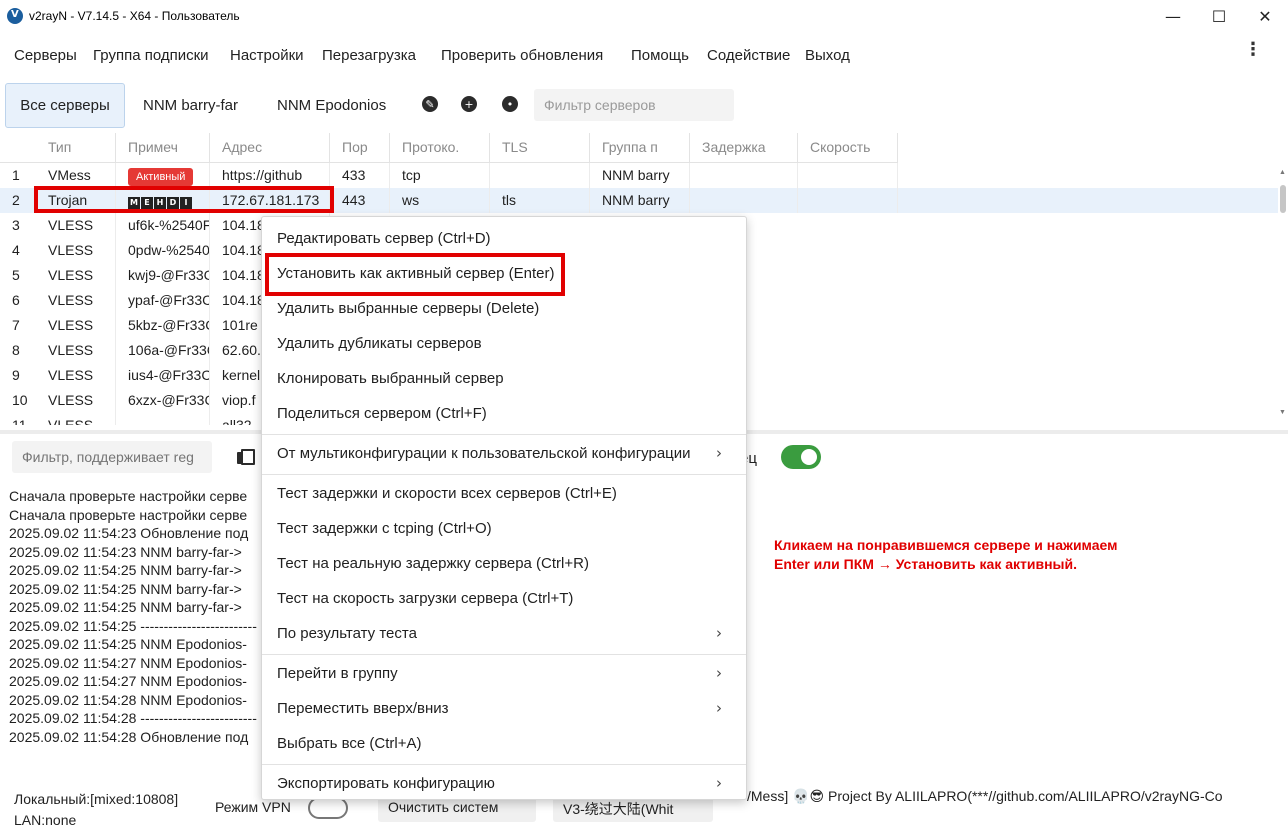 The width and height of the screenshot is (1288, 834). I want to click on edit-icon: ✎, so click(430, 104).